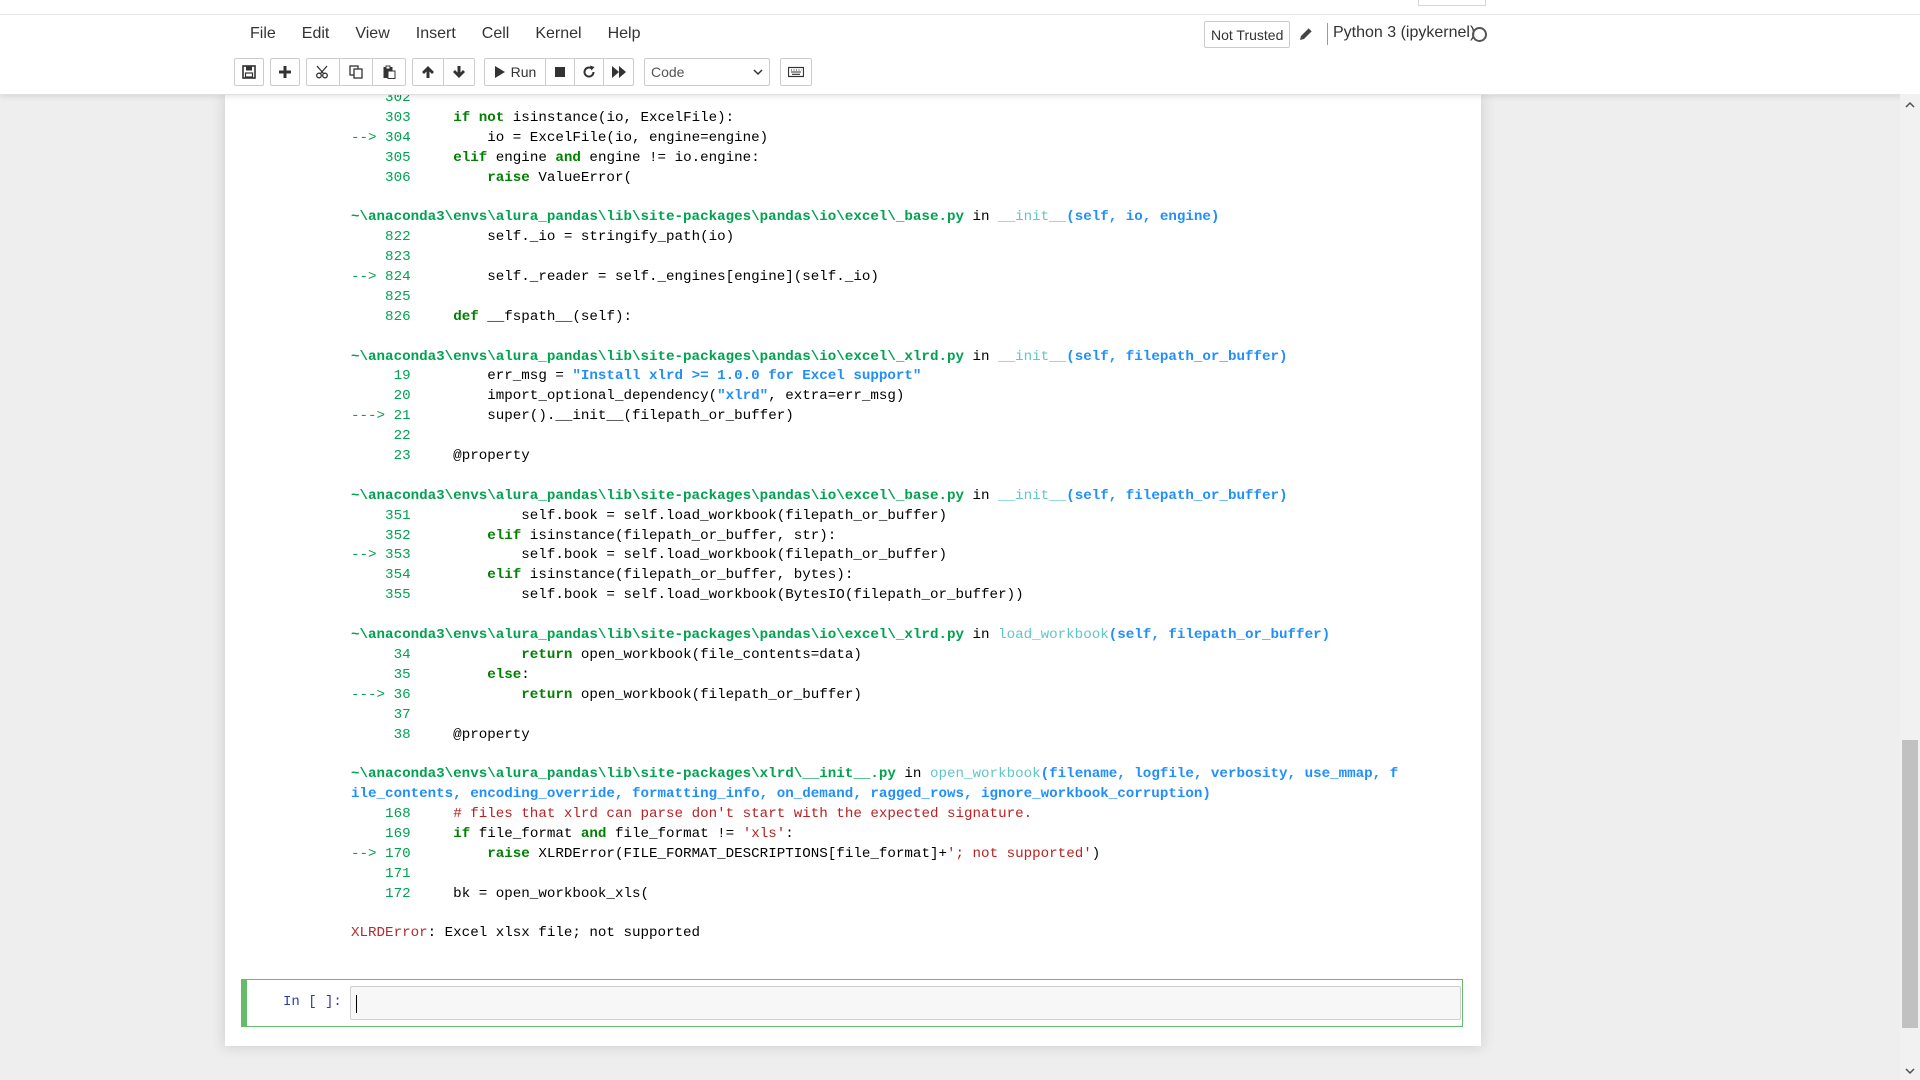  I want to click on traceback-text: isinstance(filepath_or_buffer, str):, so click(679, 535).